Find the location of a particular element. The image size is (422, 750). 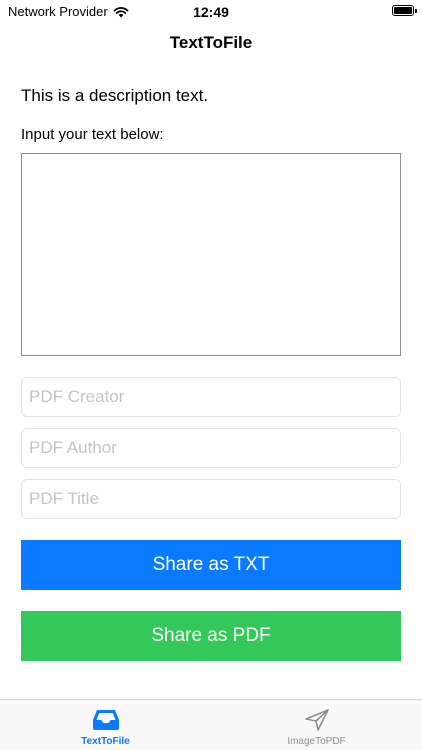

tab-imagetopdf: ImageToPDF is located at coordinates (316, 725).